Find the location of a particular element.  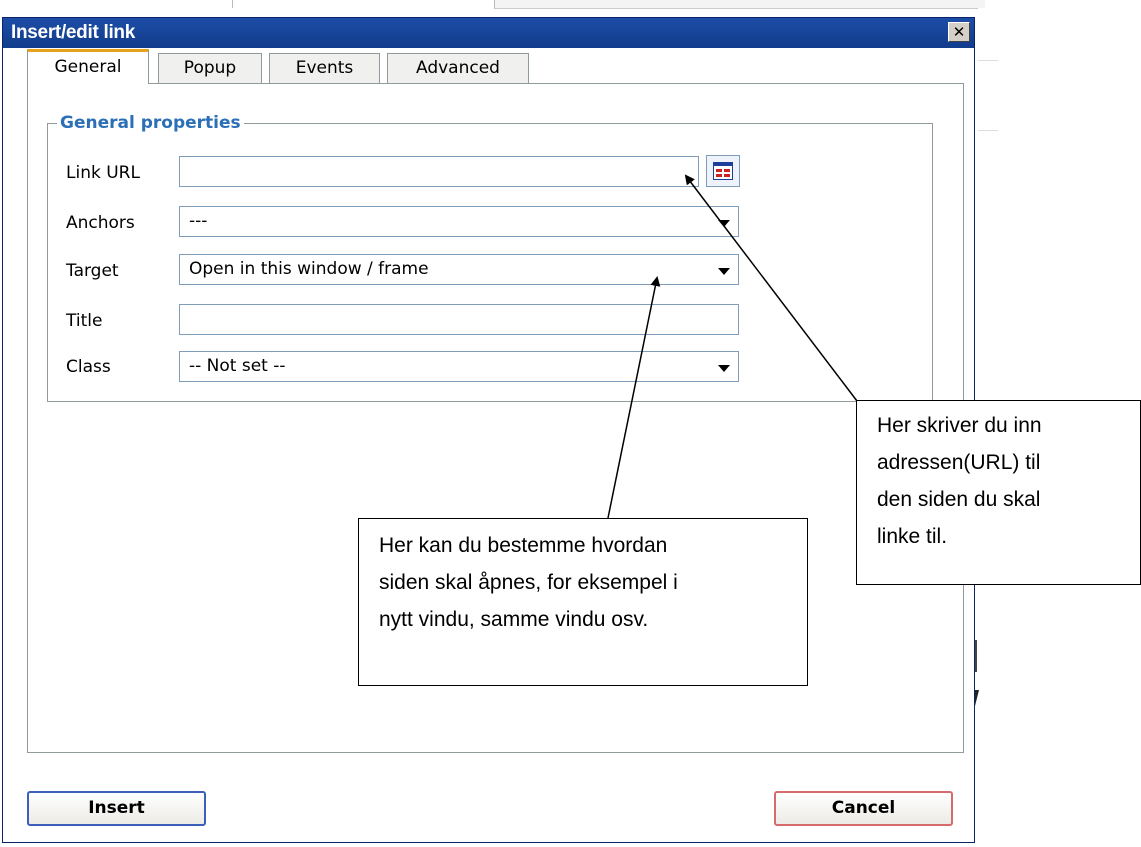

link-url-label: Link URL is located at coordinates (103, 173).